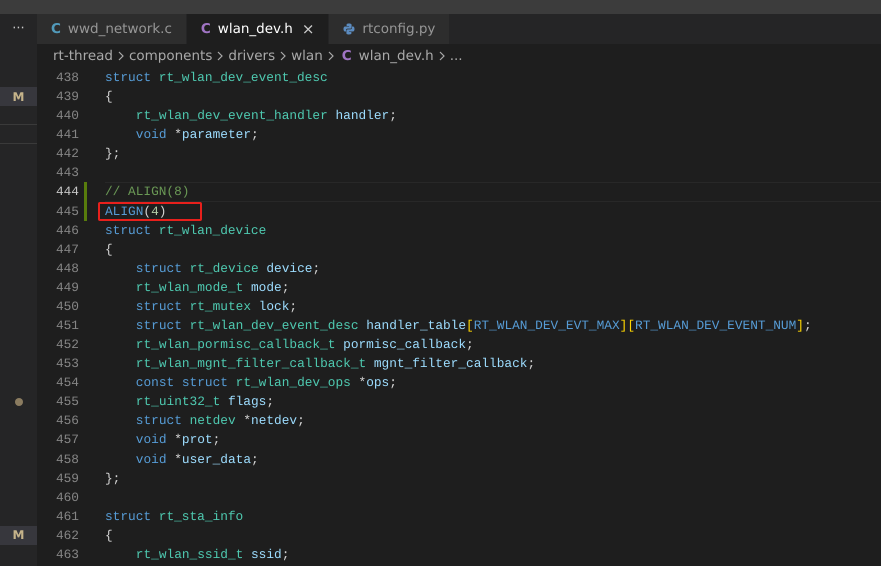  I want to click on line-number: 448, so click(66, 269).